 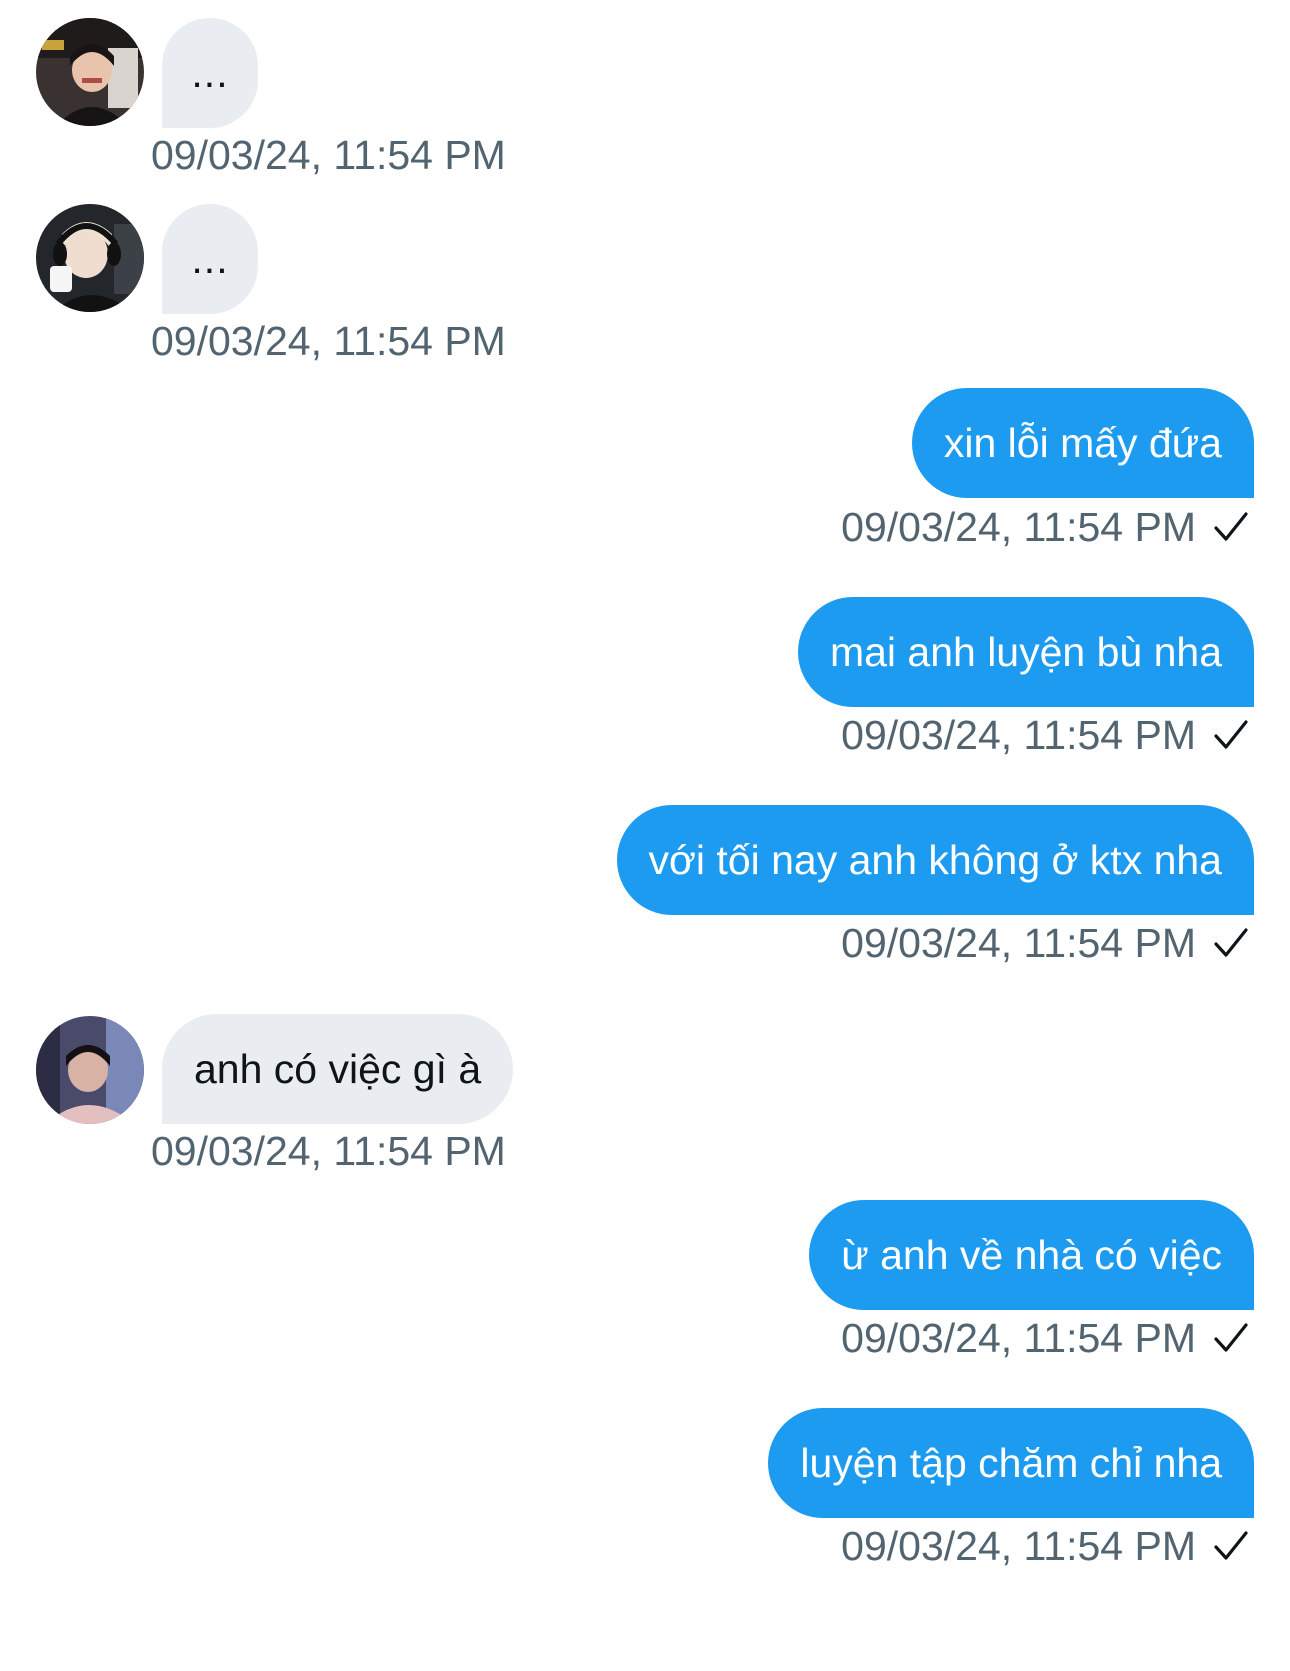 I want to click on message-bubble: mai anh luyện bù nha, so click(x=1025, y=652).